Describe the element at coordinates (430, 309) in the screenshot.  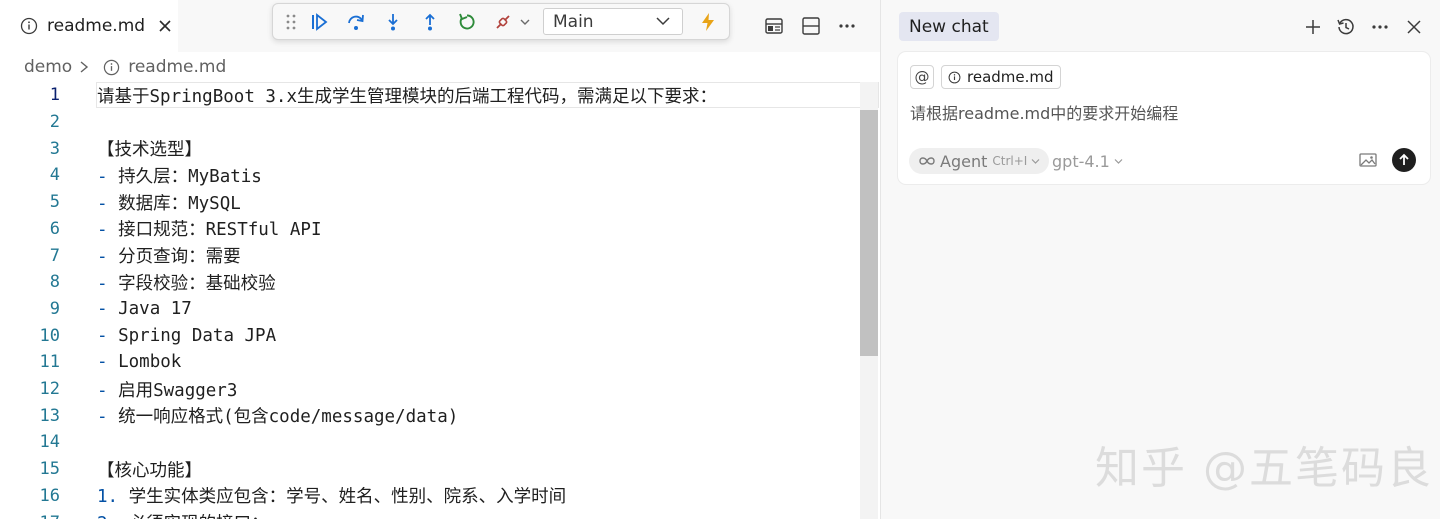
I see `code-line: 9 - Java 17` at that location.